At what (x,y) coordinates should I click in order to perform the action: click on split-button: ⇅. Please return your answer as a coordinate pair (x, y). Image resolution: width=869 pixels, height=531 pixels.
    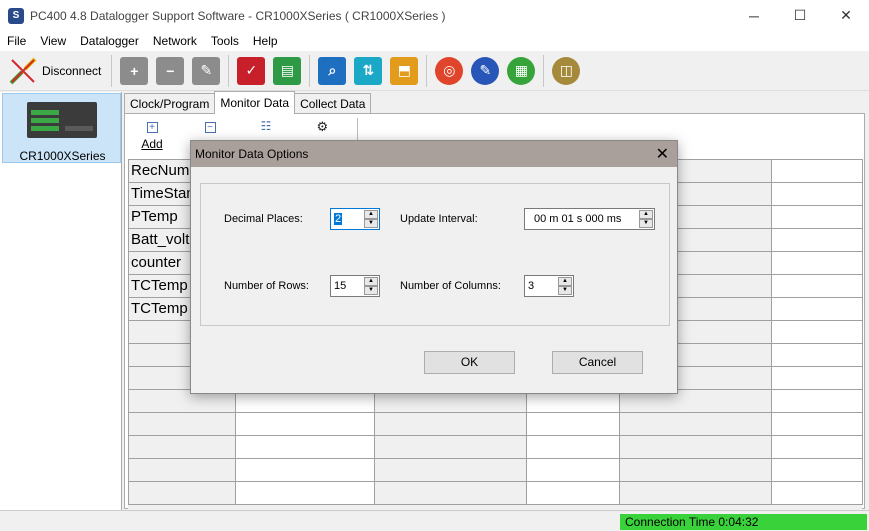
    Looking at the image, I should click on (368, 71).